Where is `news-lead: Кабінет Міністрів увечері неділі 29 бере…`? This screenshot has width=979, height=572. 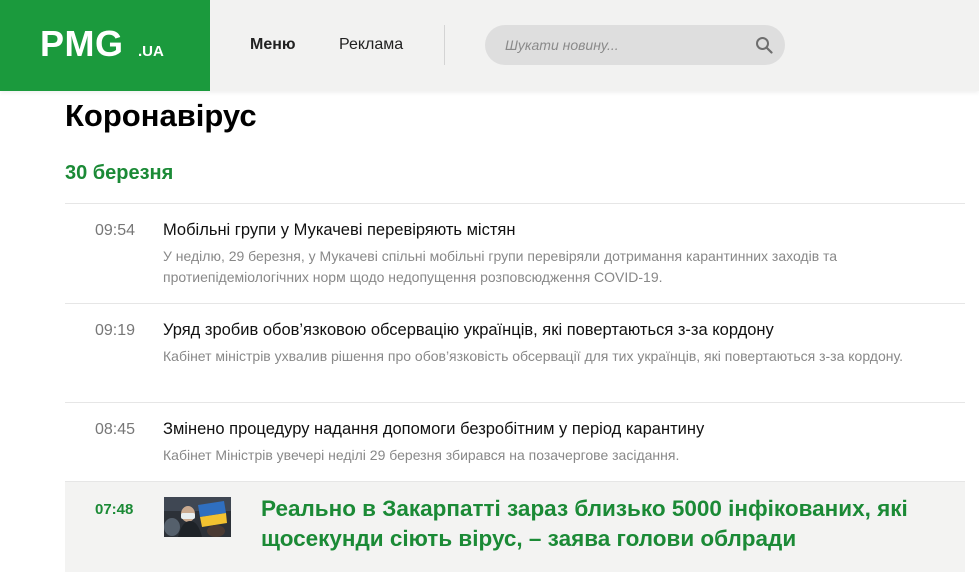
news-lead: Кабінет Міністрів увечері неділі 29 бере… is located at coordinates (421, 455).